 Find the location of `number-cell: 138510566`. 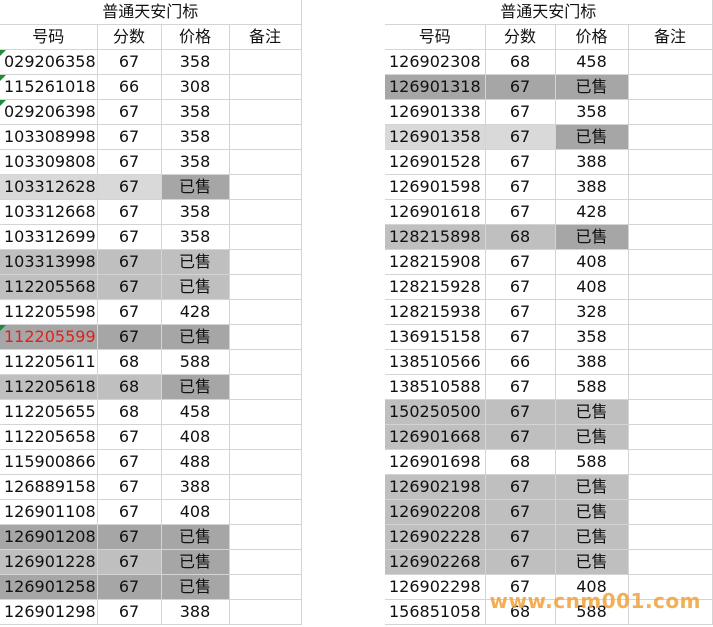

number-cell: 138510566 is located at coordinates (435, 362).